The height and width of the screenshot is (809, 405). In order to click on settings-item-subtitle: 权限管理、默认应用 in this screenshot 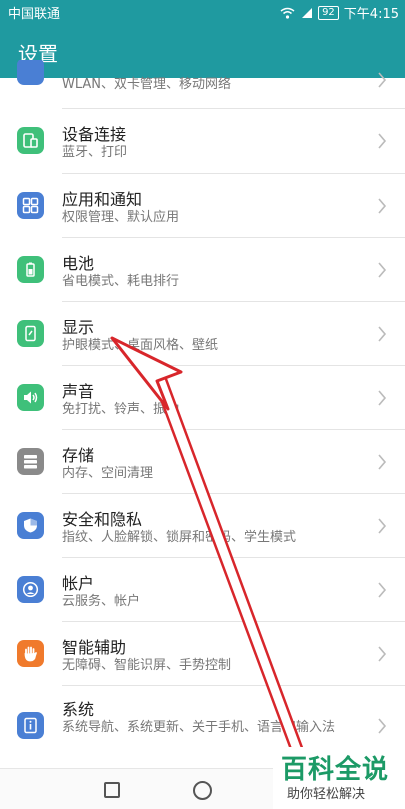, I will do `click(121, 217)`.